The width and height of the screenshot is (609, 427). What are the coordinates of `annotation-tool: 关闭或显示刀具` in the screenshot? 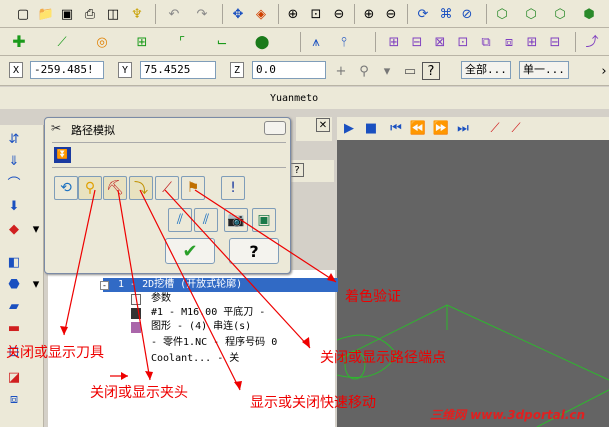 It's located at (55, 353).